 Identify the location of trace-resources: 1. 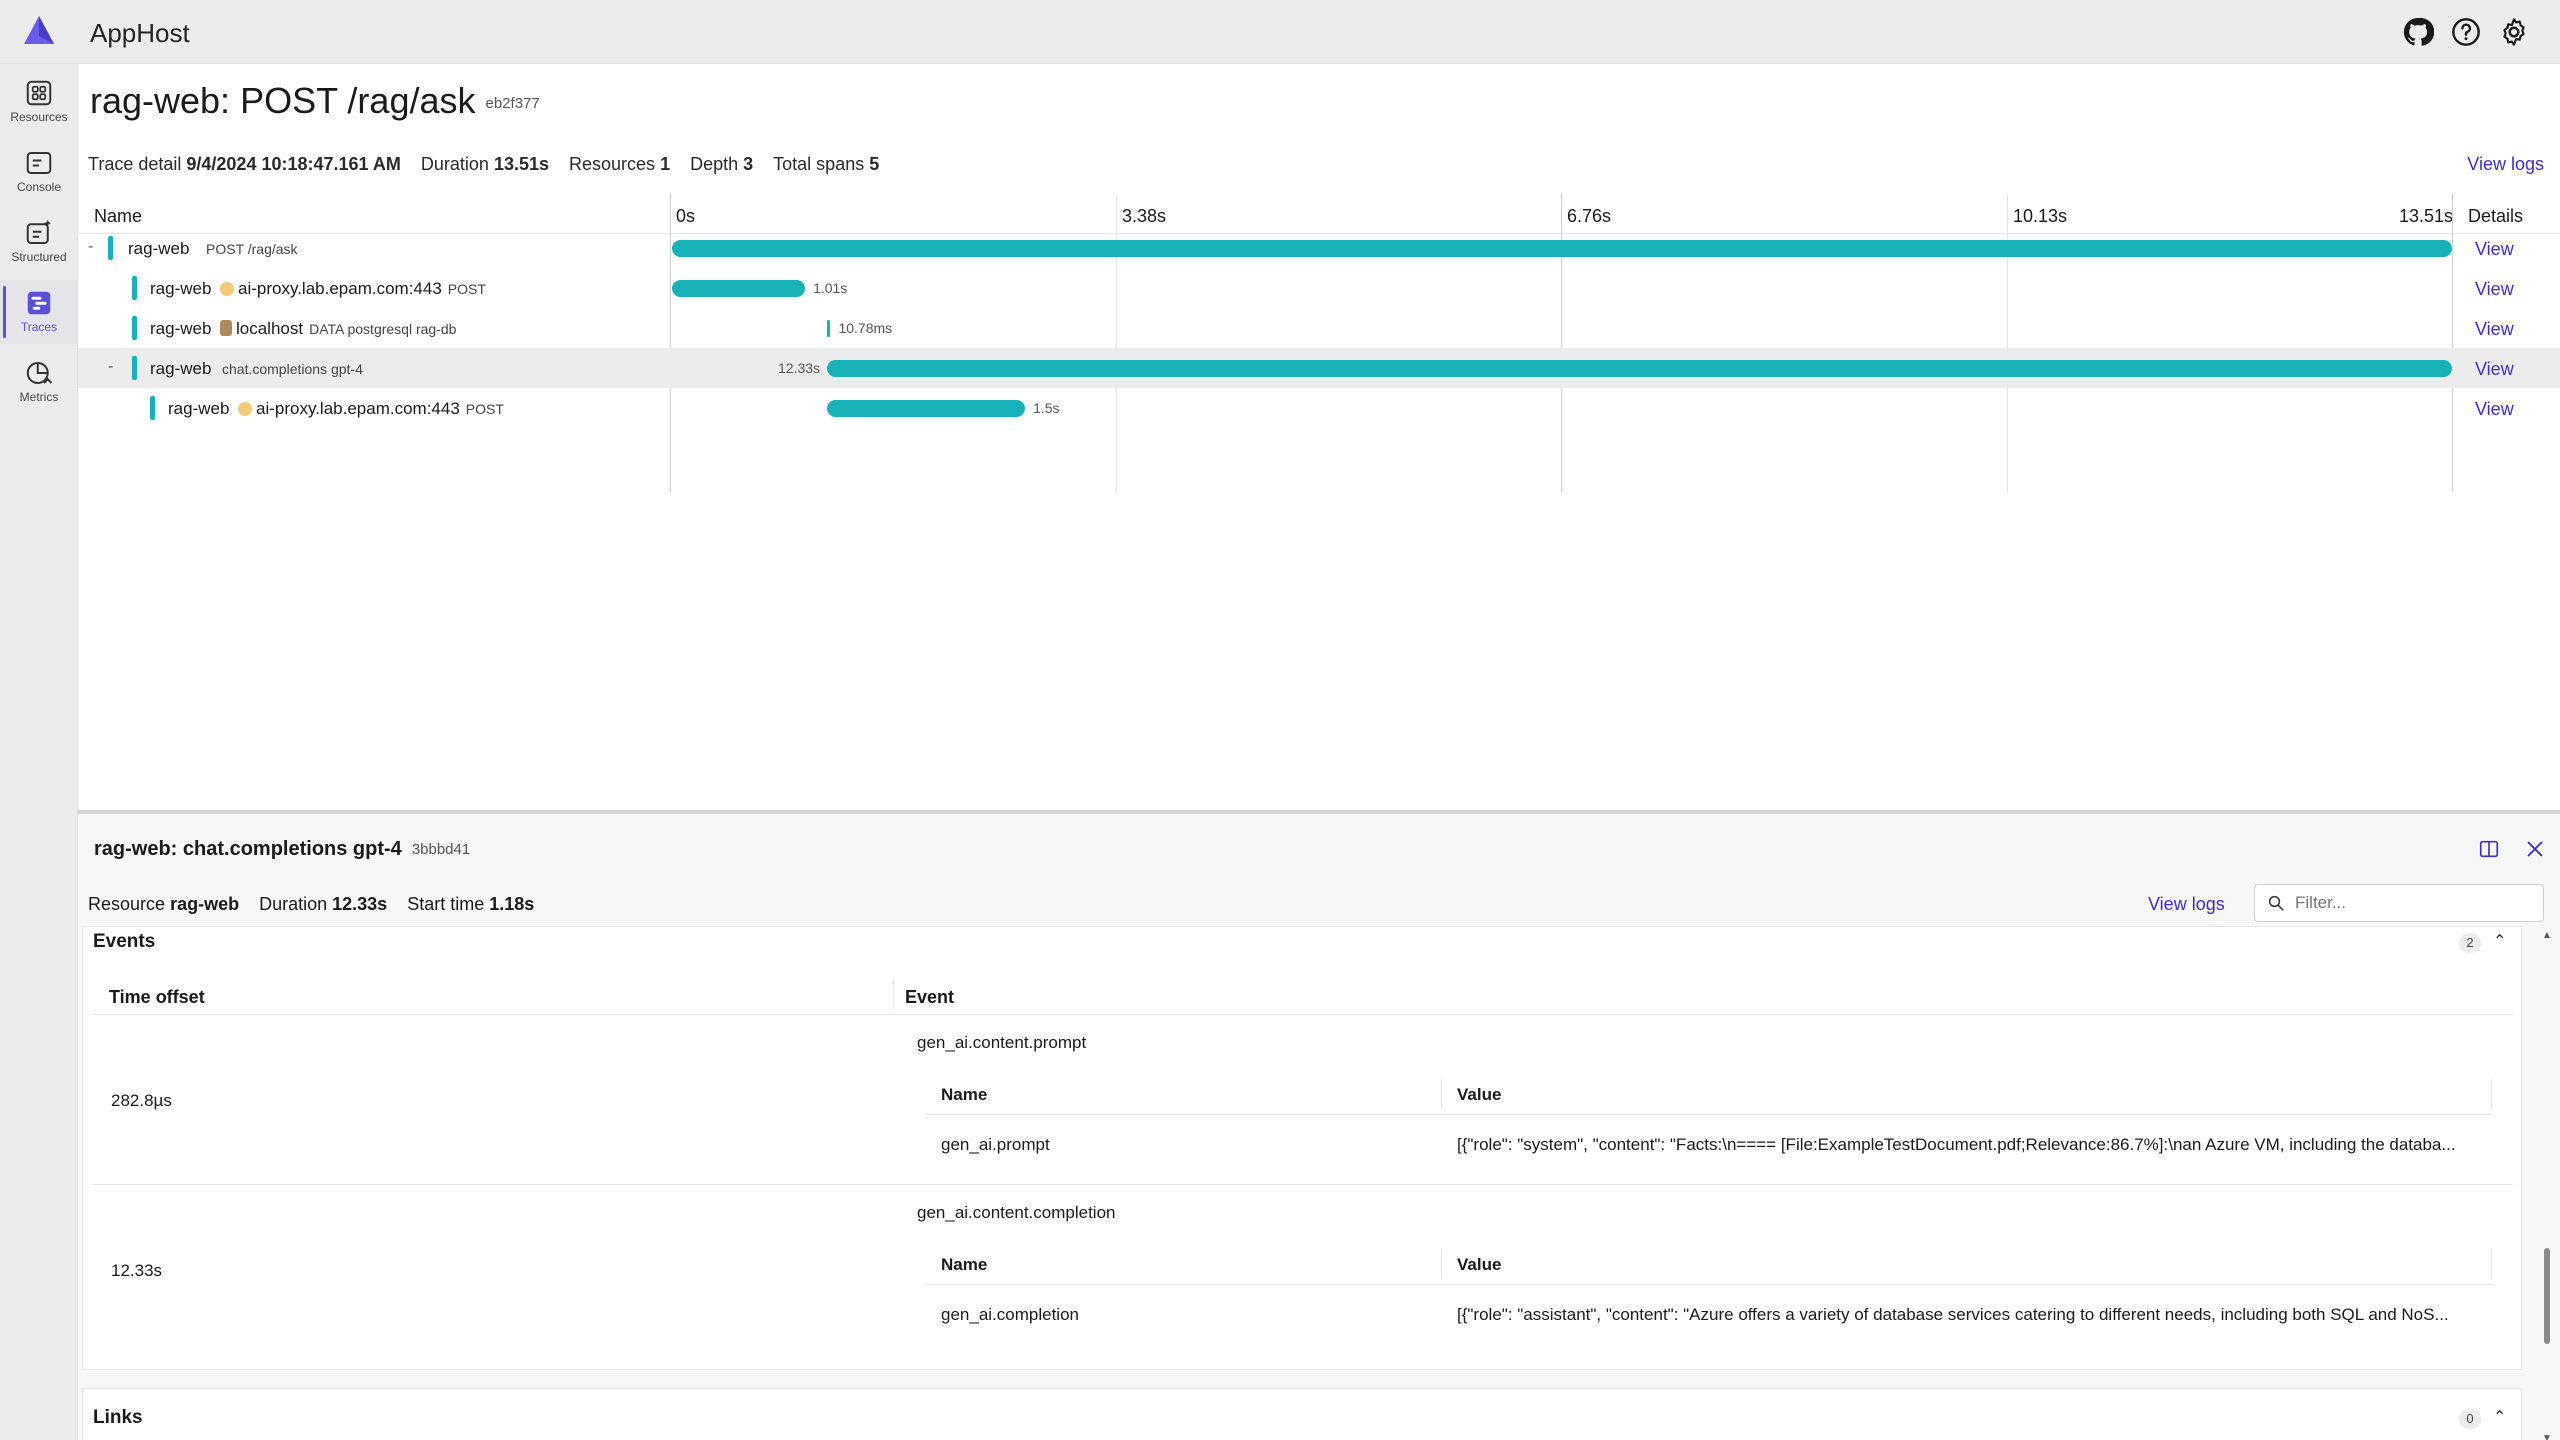
(665, 164).